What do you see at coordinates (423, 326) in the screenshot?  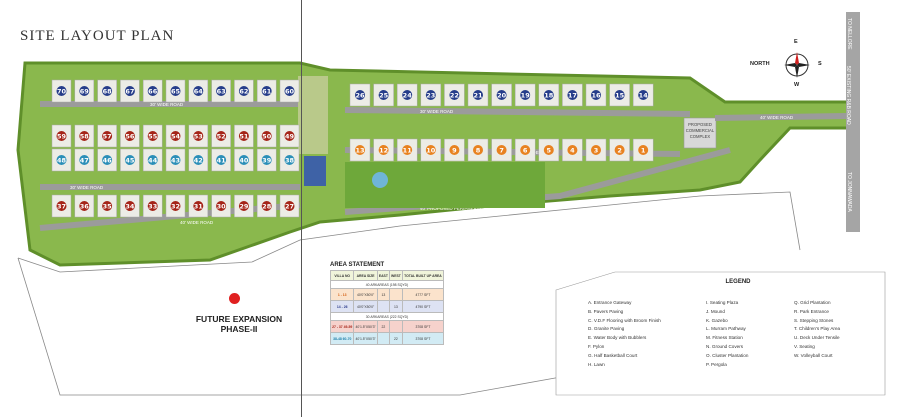 I see `area-cell: 3708 SFT` at bounding box center [423, 326].